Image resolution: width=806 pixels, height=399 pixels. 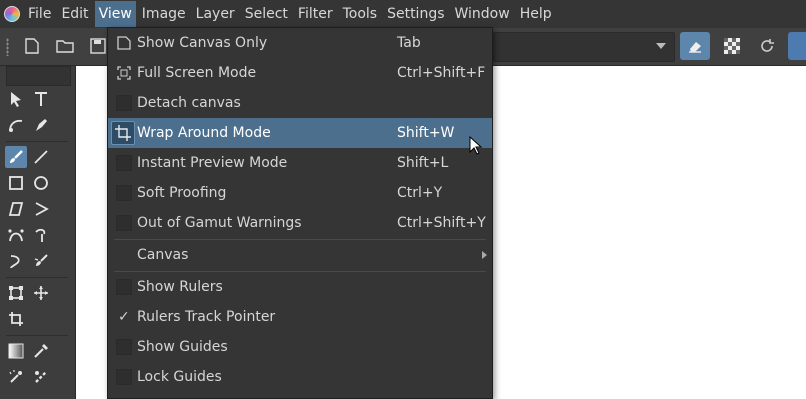 What do you see at coordinates (41, 235) in the screenshot?
I see `freehand-path-tool-icon` at bounding box center [41, 235].